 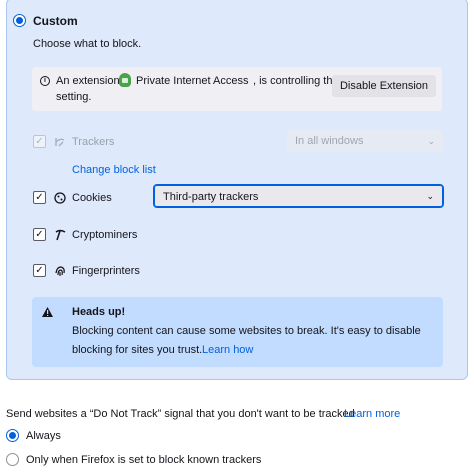 I want to click on dnt-learn-more-link: Learn more, so click(x=372, y=414).